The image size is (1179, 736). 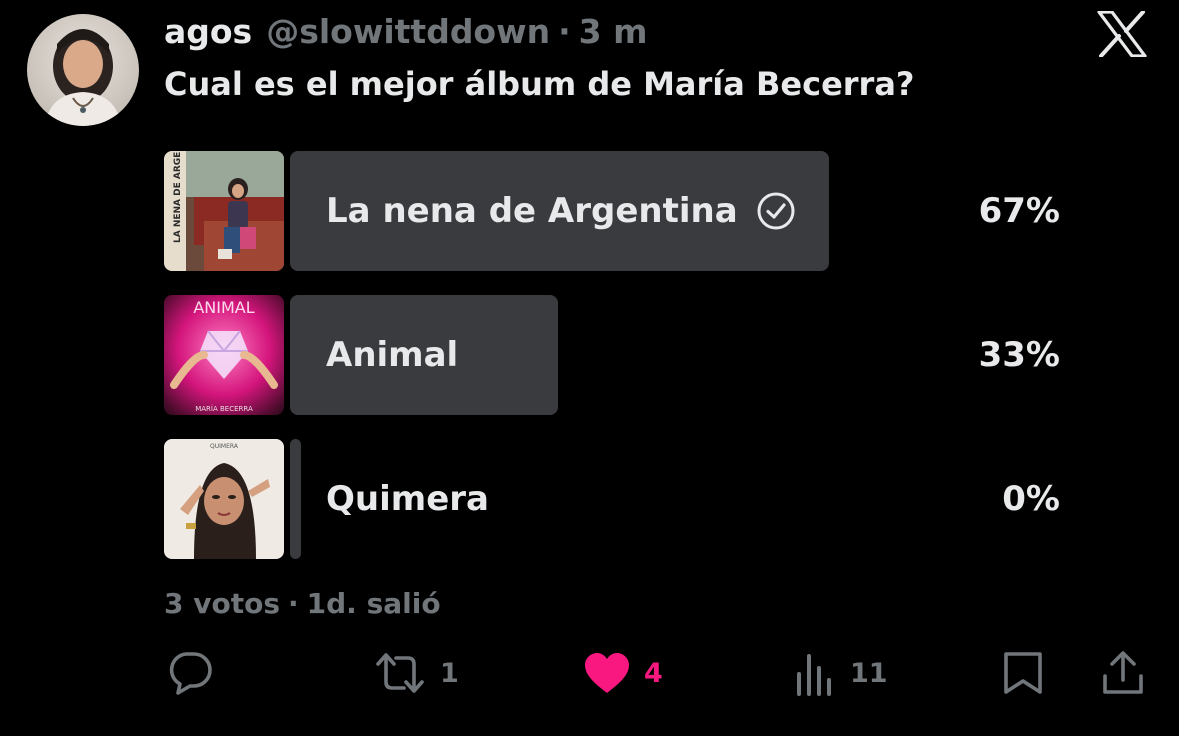 What do you see at coordinates (208, 31) in the screenshot?
I see `display-name: agos` at bounding box center [208, 31].